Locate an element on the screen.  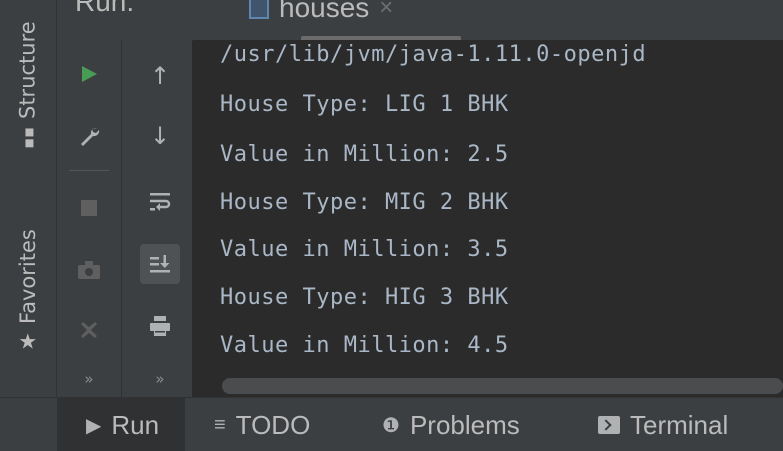
console-line: Value in Million: 2.5 is located at coordinates (364, 154).